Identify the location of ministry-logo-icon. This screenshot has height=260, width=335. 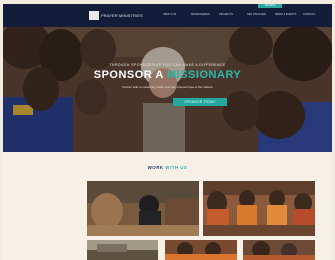
(94, 15).